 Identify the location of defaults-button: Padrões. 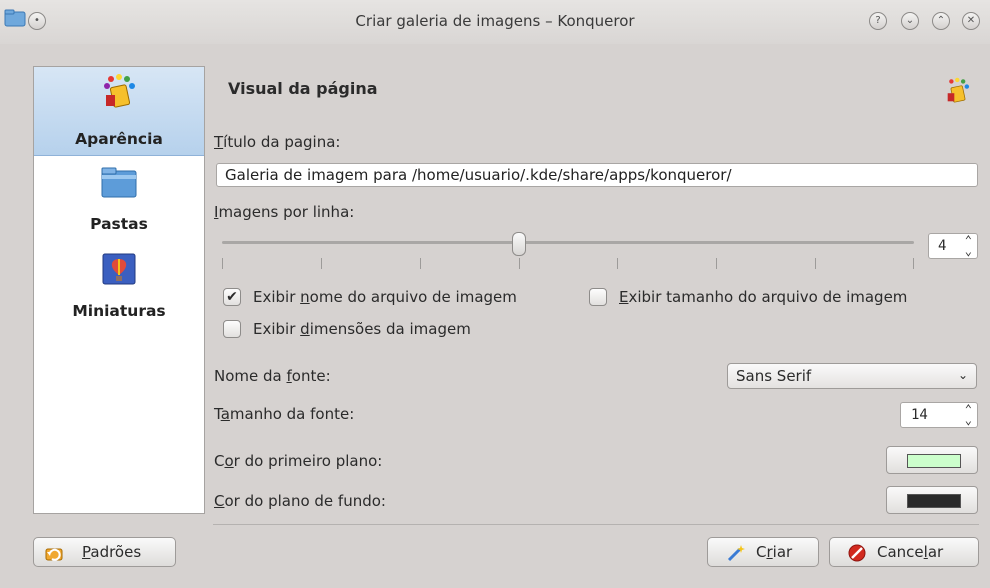
(104, 552).